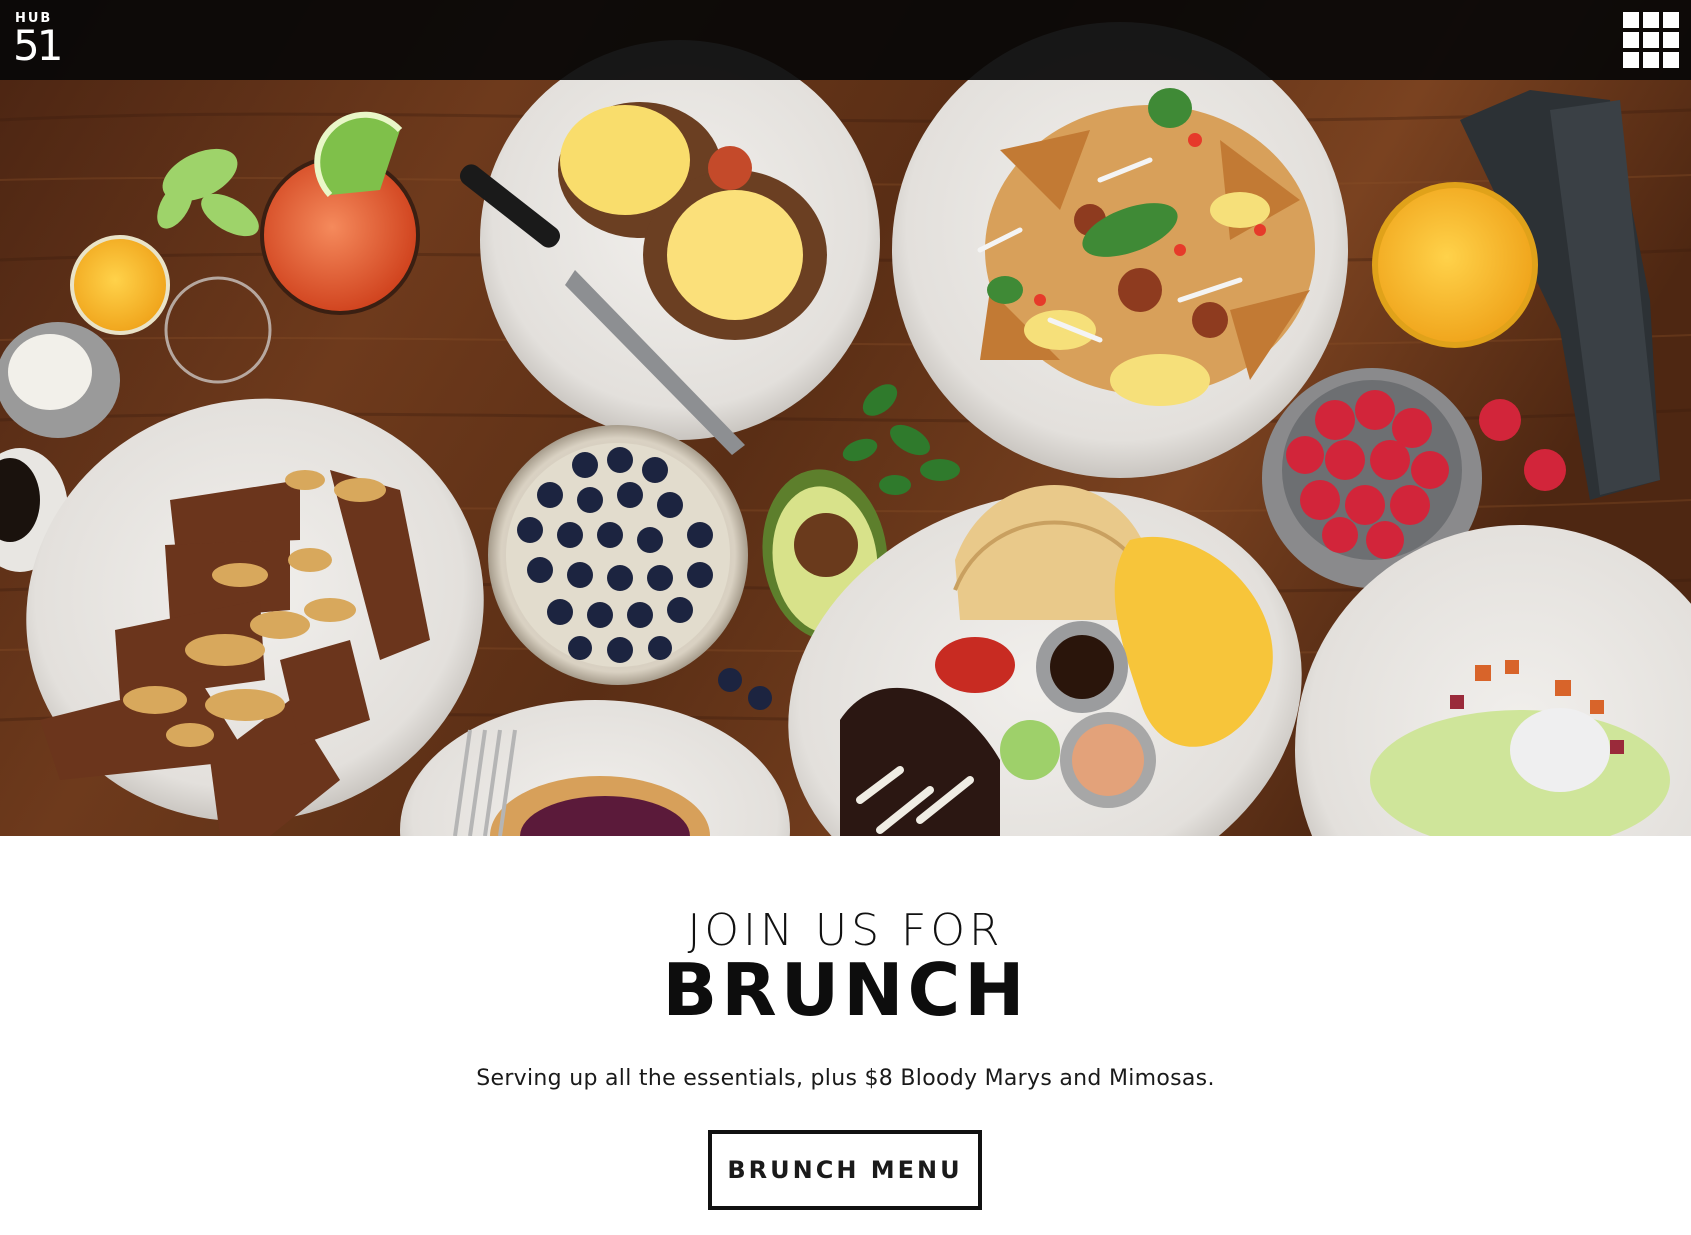  I want to click on logo-text-number: 51, so click(38, 45).